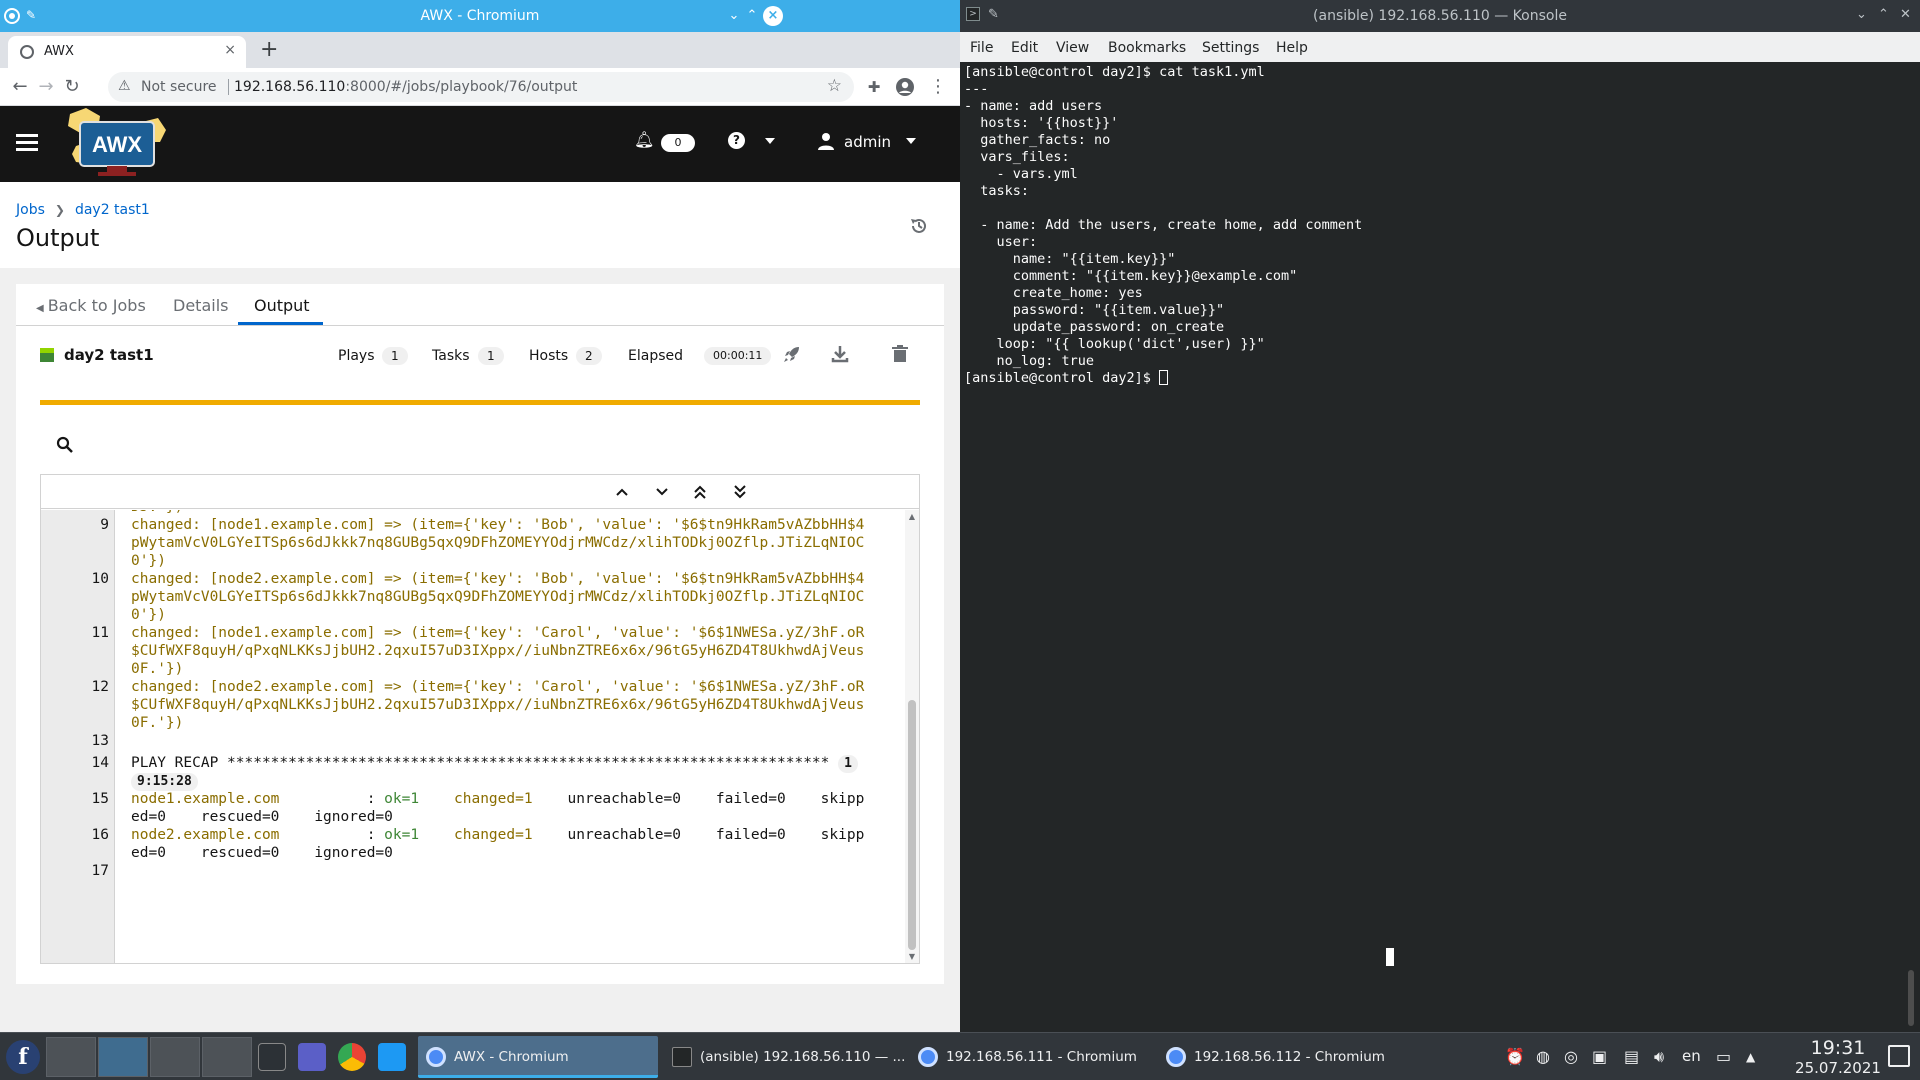 The width and height of the screenshot is (1920, 1080). What do you see at coordinates (72, 86) in the screenshot?
I see `reload-icon: ↻` at bounding box center [72, 86].